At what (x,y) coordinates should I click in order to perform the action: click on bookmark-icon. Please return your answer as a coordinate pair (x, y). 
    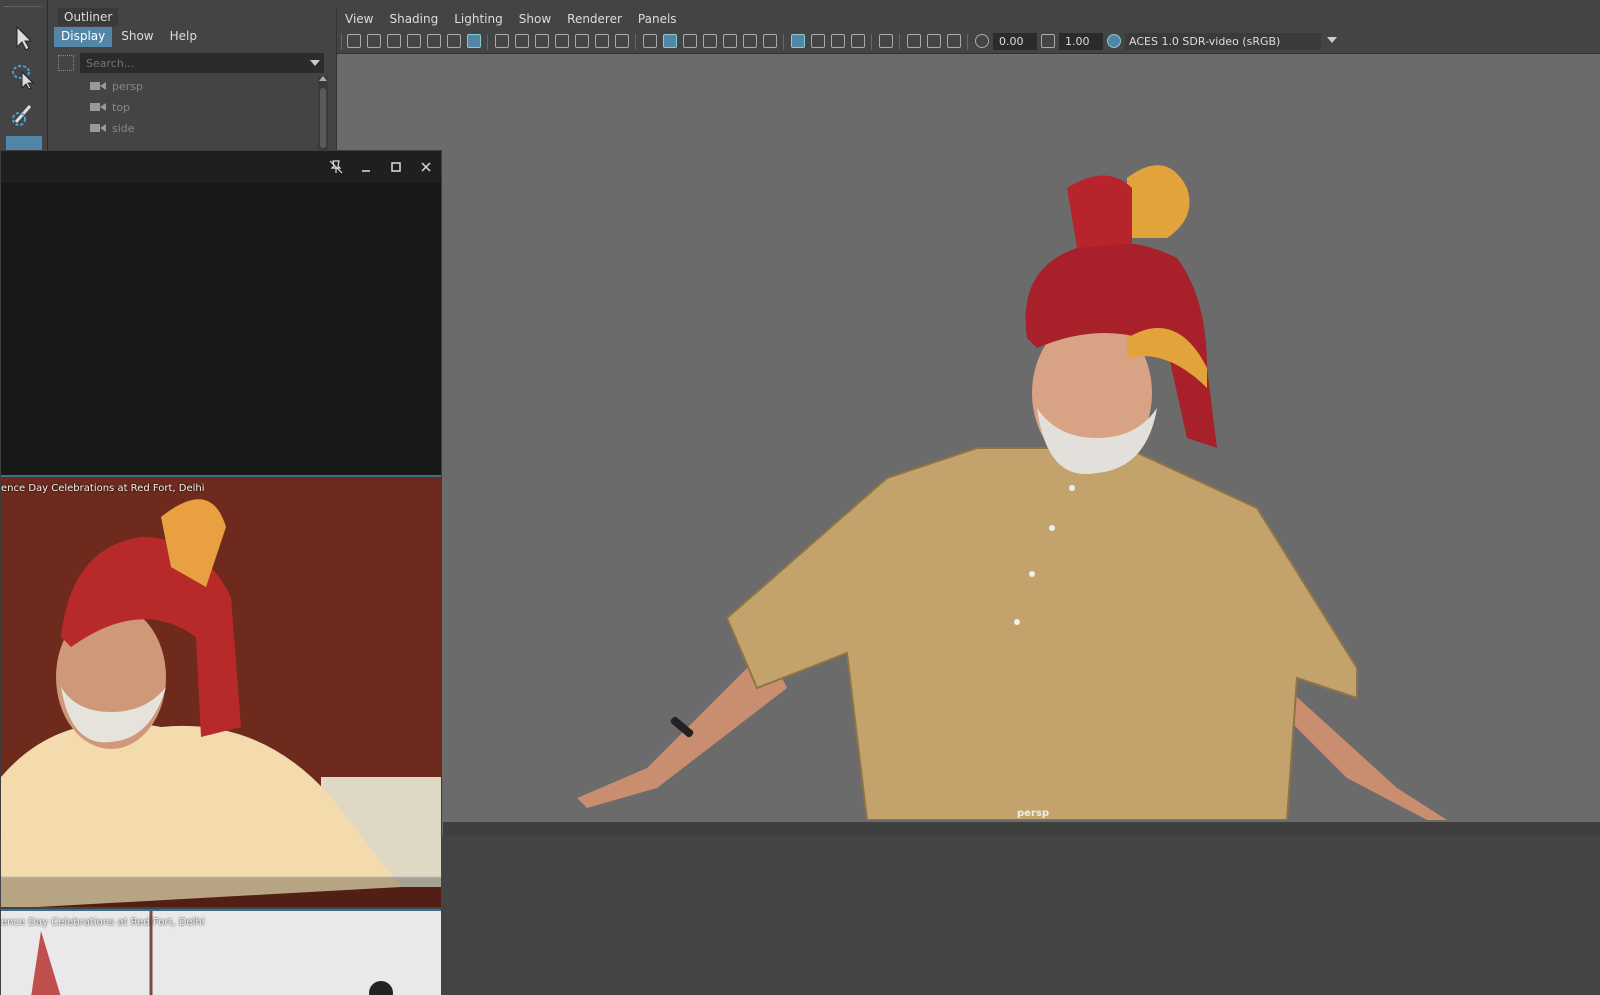
    Looking at the image, I should click on (414, 41).